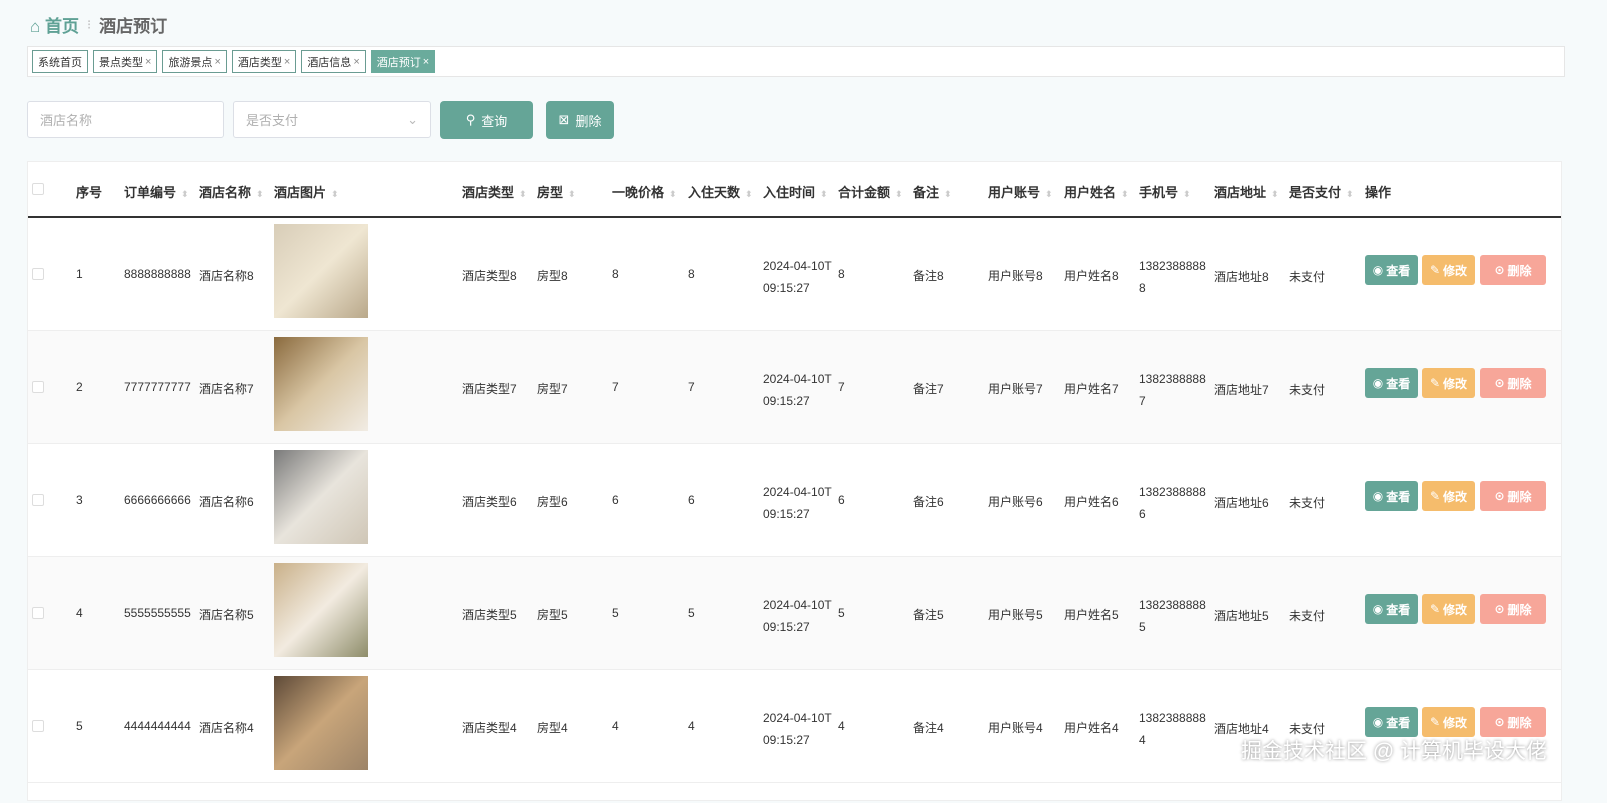  Describe the element at coordinates (720, 191) in the screenshot. I see `column-header: 入住天数 ⬍` at that location.